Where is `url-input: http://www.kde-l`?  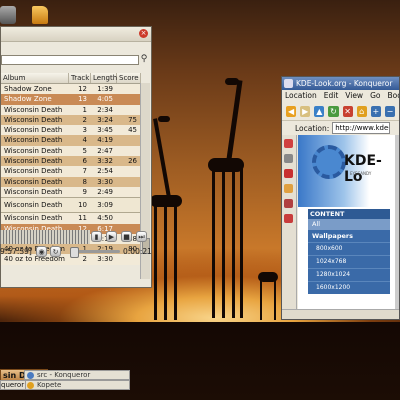 url-input: http://www.kde-l is located at coordinates (361, 128).